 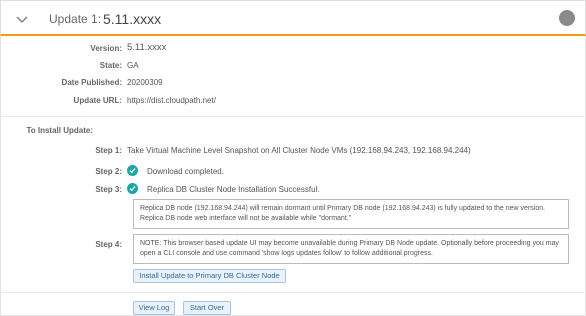 What do you see at coordinates (106, 48) in the screenshot?
I see `version-label: Version:` at bounding box center [106, 48].